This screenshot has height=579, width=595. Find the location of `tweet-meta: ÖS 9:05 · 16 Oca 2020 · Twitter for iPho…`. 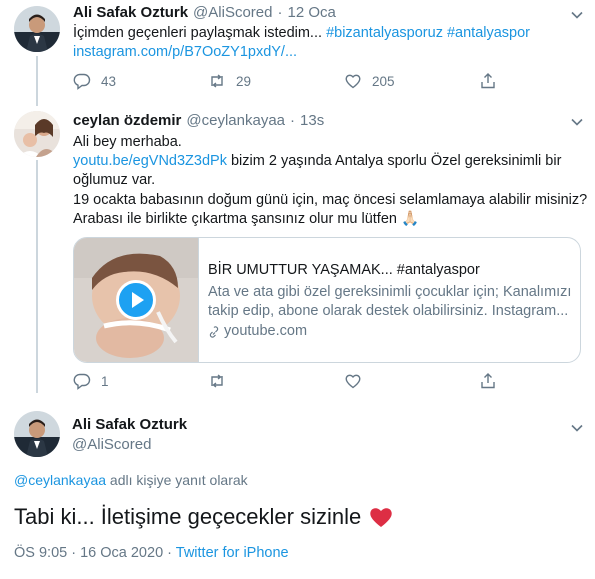

tweet-meta: ÖS 9:05 · 16 Oca 2020 · Twitter for iPho… is located at coordinates (151, 553).